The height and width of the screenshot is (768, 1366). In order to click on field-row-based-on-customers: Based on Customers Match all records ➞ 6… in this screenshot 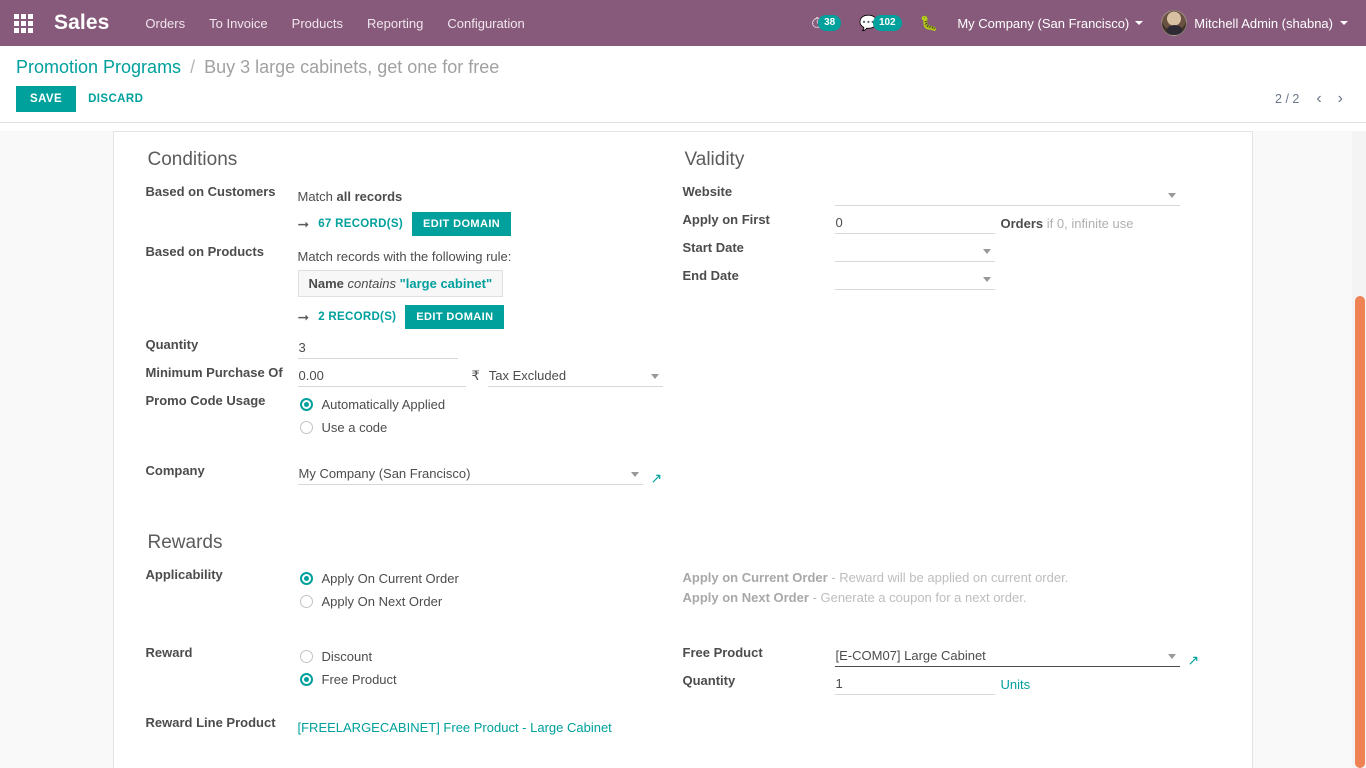, I will do `click(406, 211)`.